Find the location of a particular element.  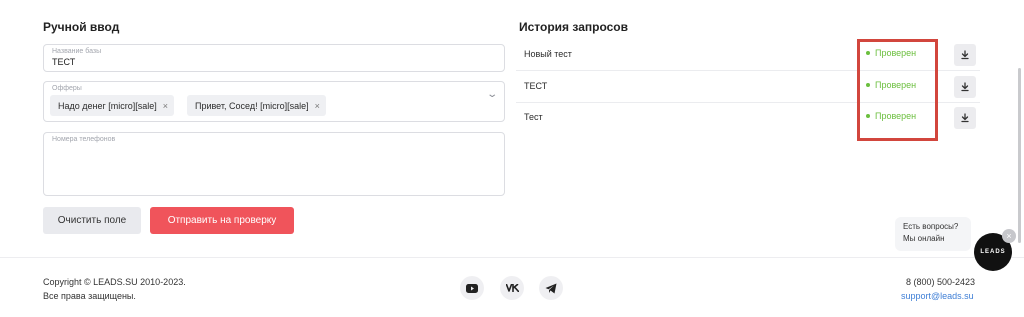

telegram-link is located at coordinates (551, 288).